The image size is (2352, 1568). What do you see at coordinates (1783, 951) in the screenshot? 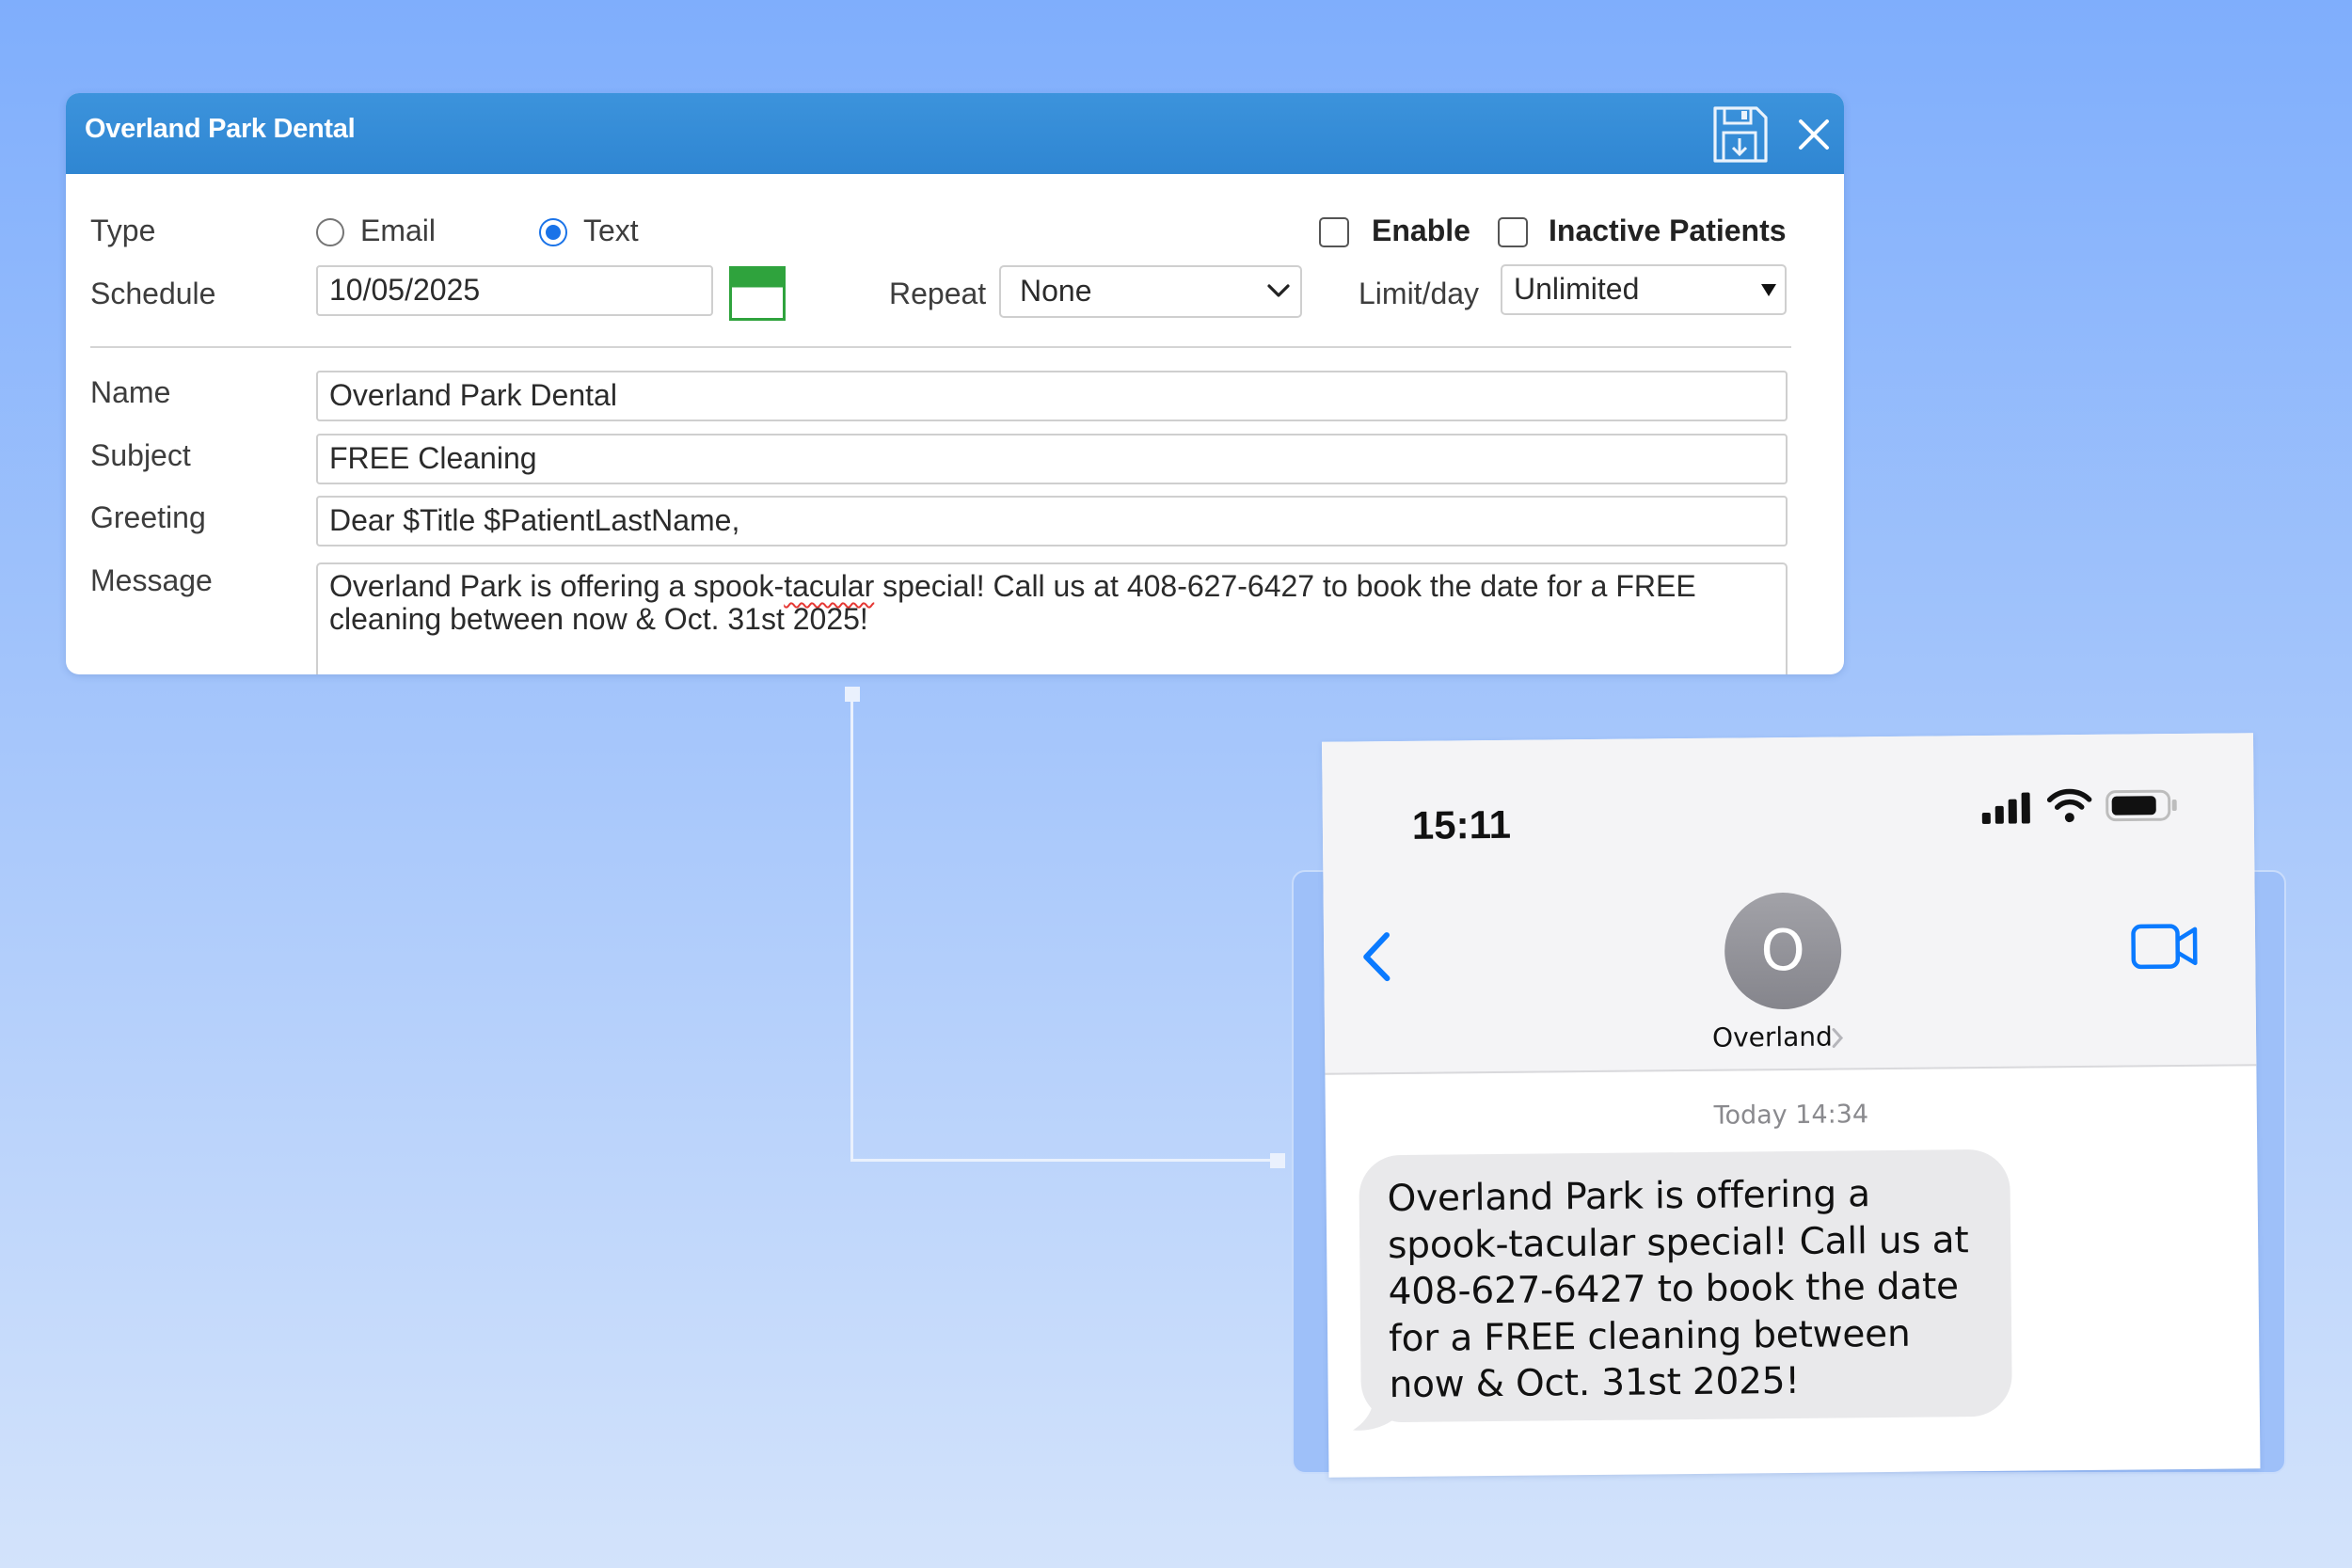
I see `contact-avatar: O` at bounding box center [1783, 951].